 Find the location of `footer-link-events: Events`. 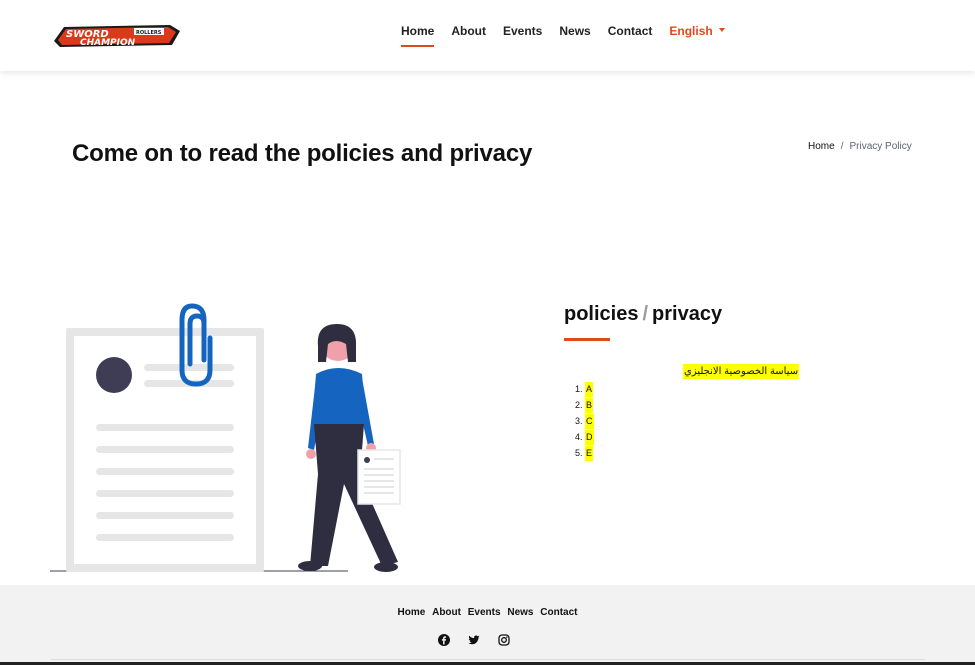

footer-link-events: Events is located at coordinates (484, 612).